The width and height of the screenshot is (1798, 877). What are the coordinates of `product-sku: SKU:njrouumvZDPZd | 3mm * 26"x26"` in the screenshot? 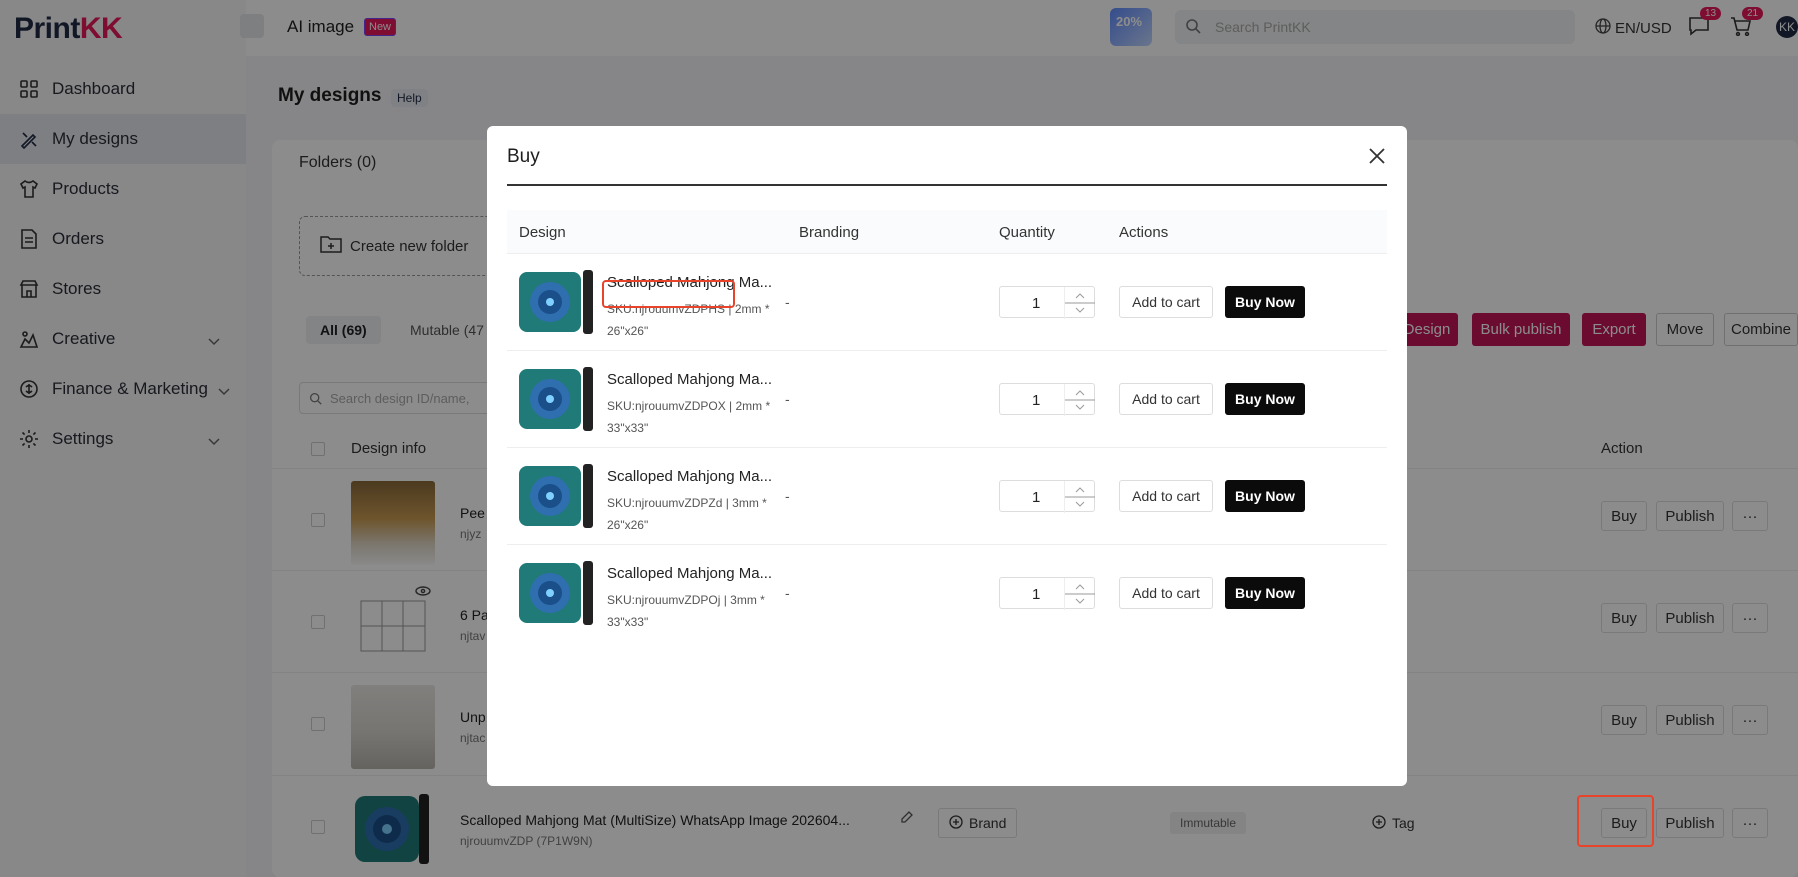 It's located at (697, 514).